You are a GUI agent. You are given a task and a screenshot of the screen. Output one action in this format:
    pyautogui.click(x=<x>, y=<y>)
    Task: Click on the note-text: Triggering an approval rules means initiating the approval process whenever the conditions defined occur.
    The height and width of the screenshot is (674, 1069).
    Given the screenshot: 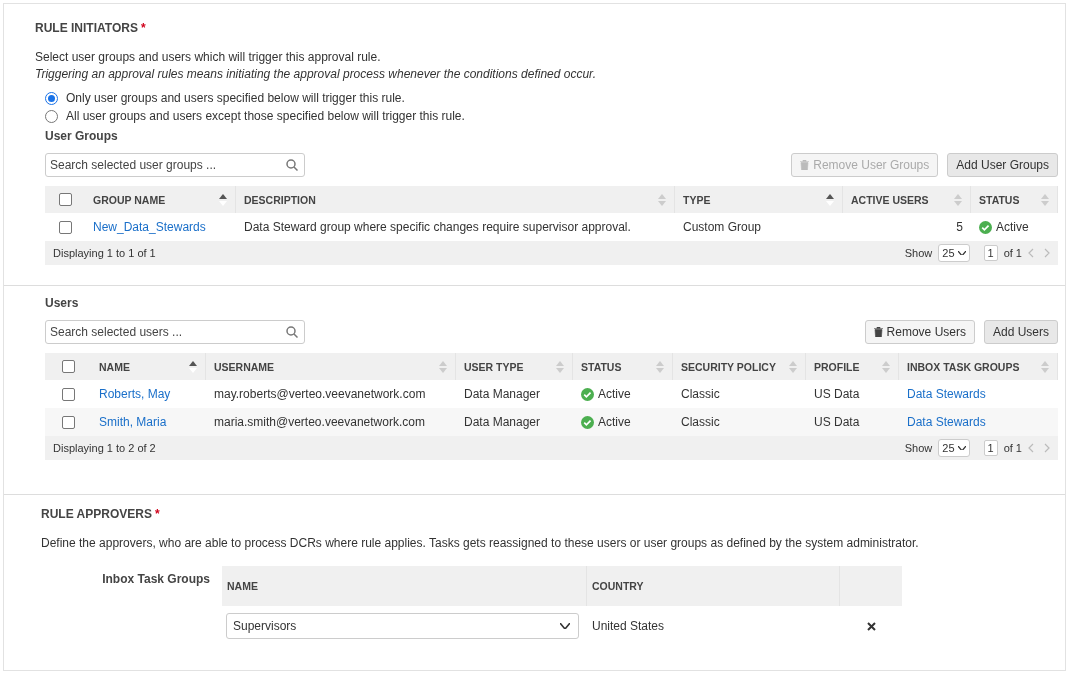 What is the action you would take?
    pyautogui.click(x=316, y=74)
    